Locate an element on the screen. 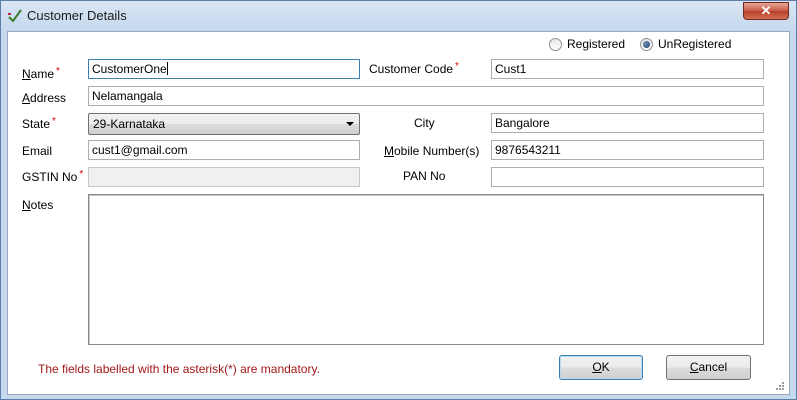  customer-code-label: Customer Code * is located at coordinates (414, 68).